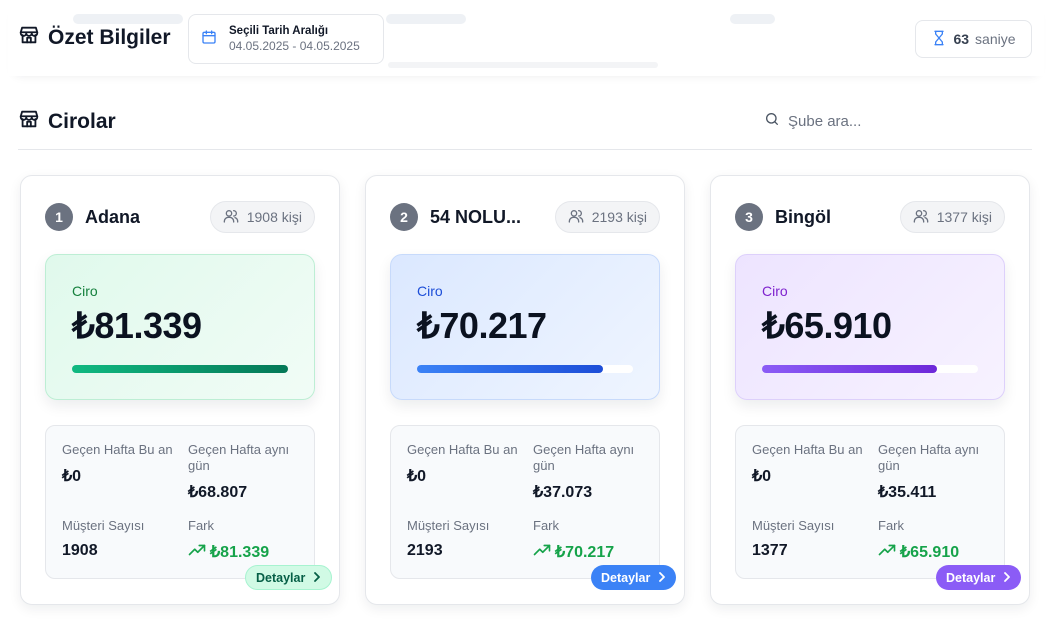  What do you see at coordinates (82, 121) in the screenshot?
I see `section-title: Cirolar` at bounding box center [82, 121].